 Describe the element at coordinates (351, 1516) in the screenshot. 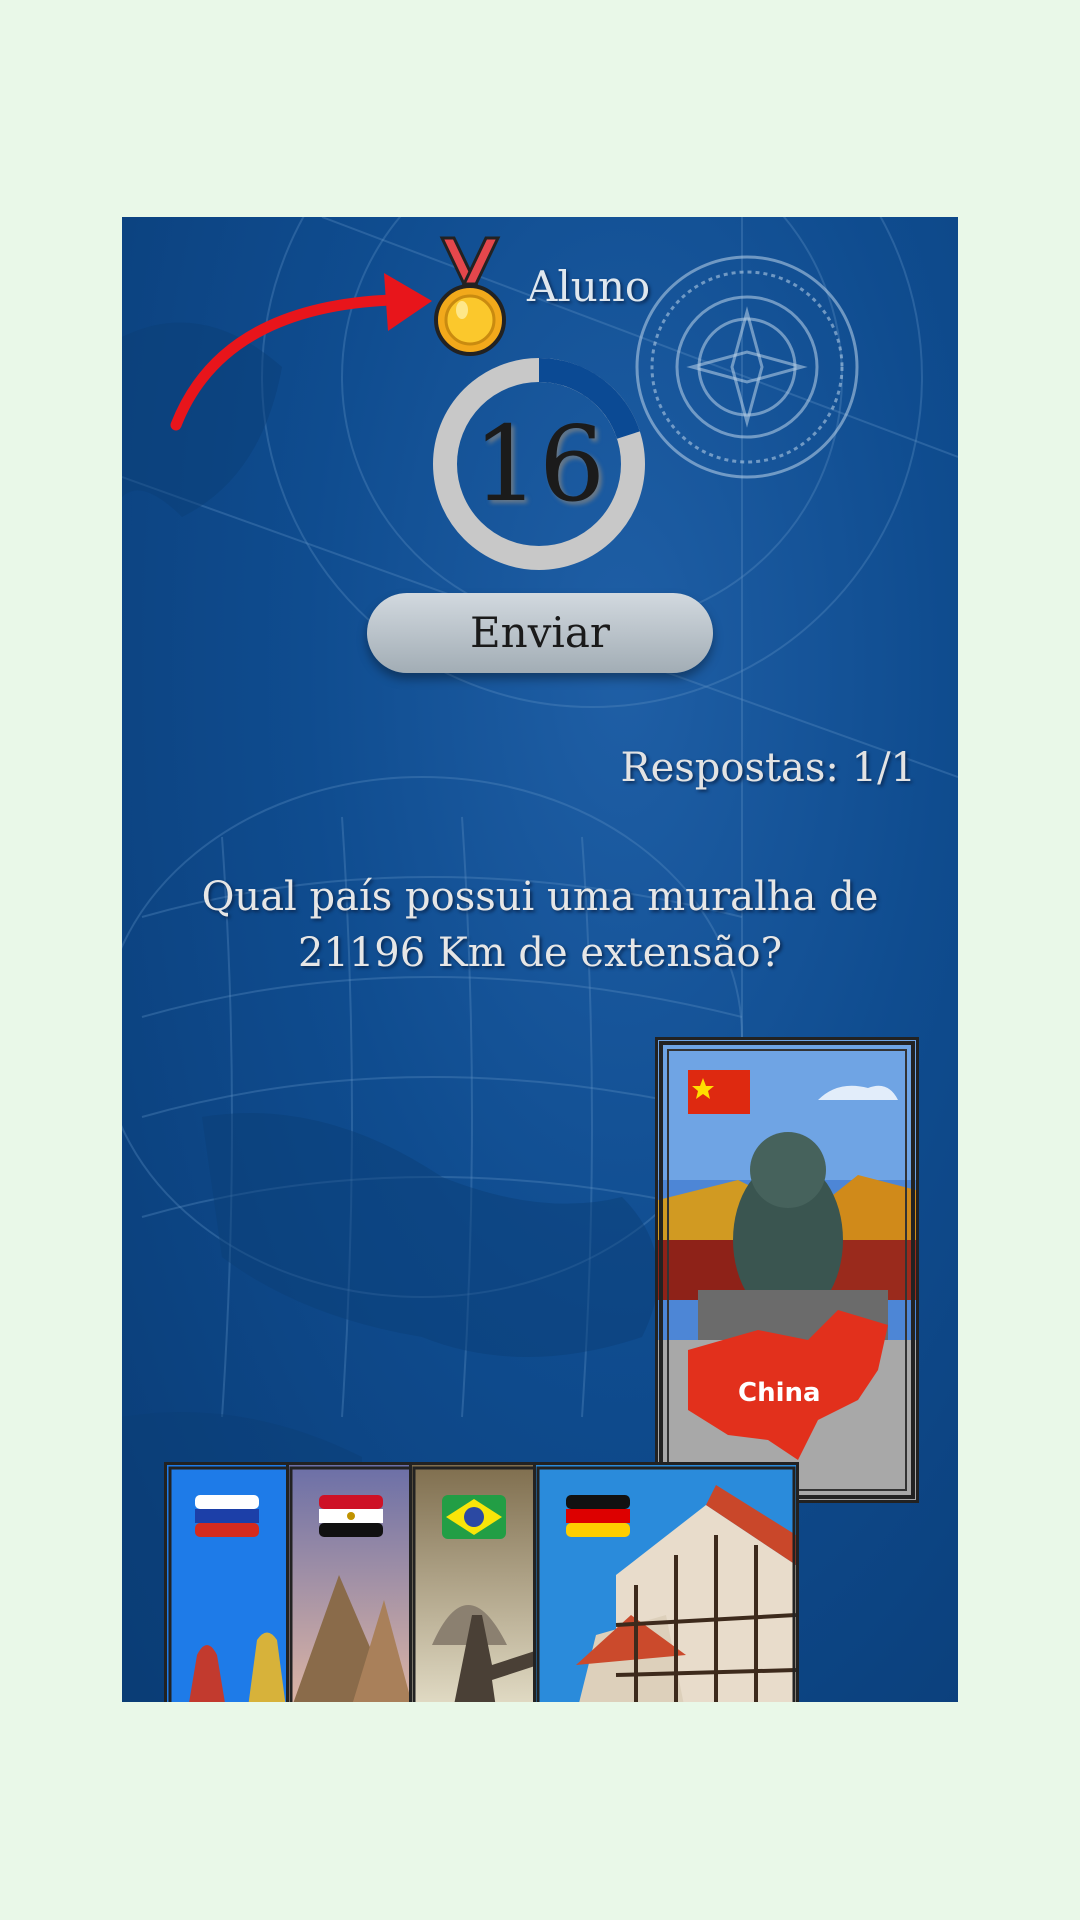

I see `egypt-flag-icon` at that location.